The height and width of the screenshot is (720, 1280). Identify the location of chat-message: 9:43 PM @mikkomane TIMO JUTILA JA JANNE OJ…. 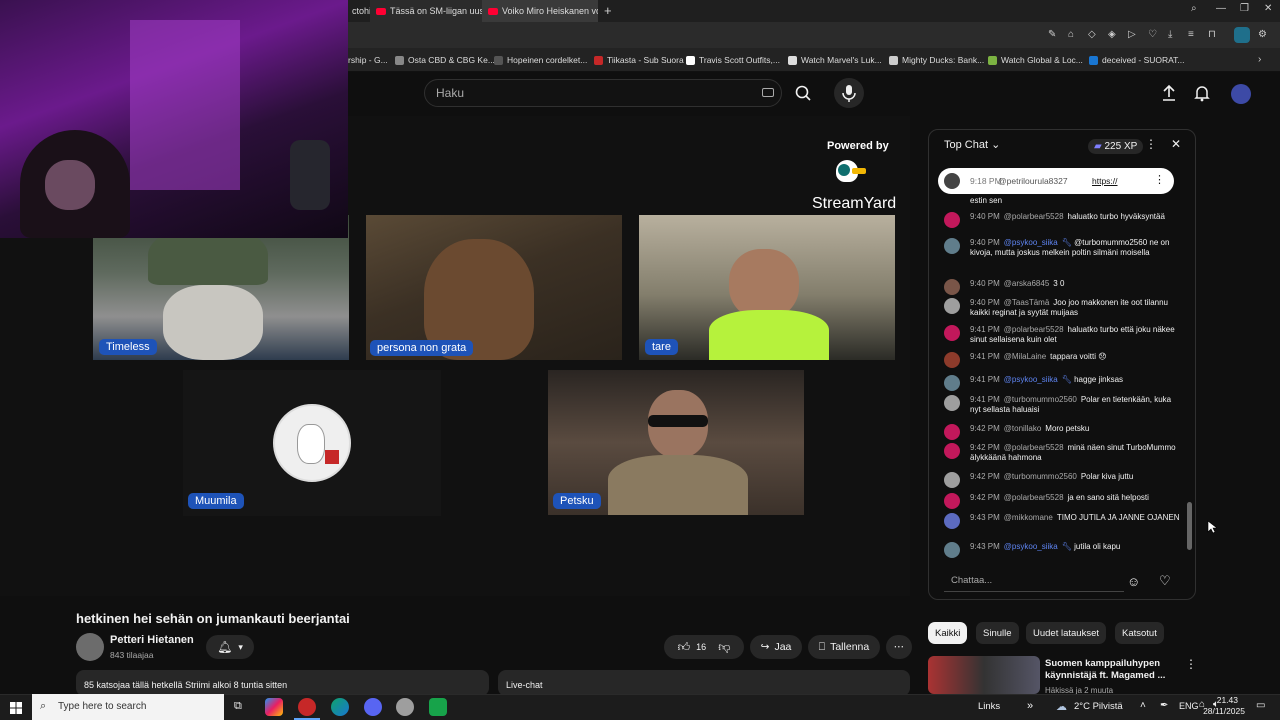
(1064, 521).